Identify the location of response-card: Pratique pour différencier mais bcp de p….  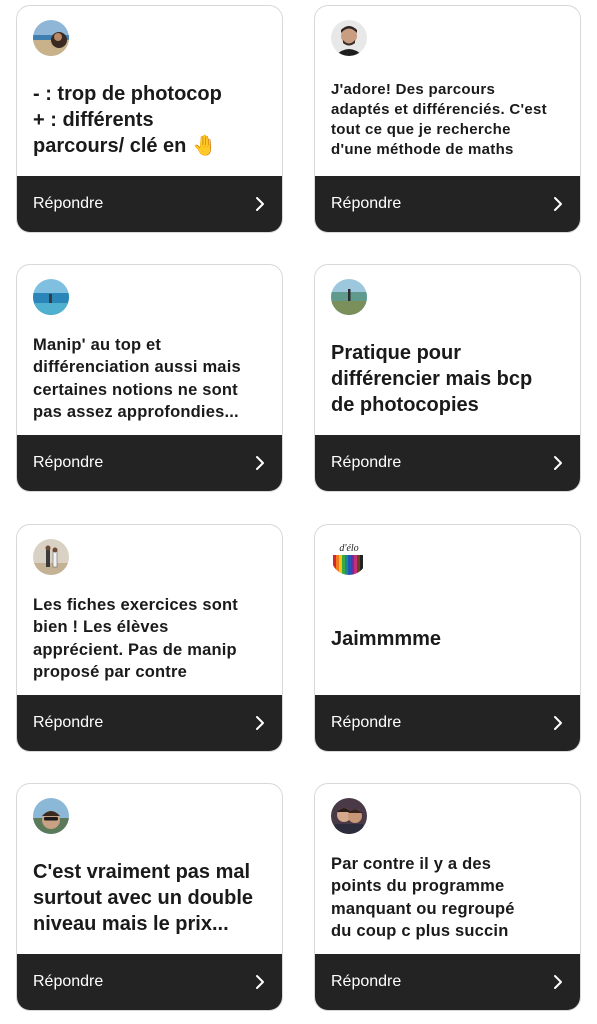
(447, 378).